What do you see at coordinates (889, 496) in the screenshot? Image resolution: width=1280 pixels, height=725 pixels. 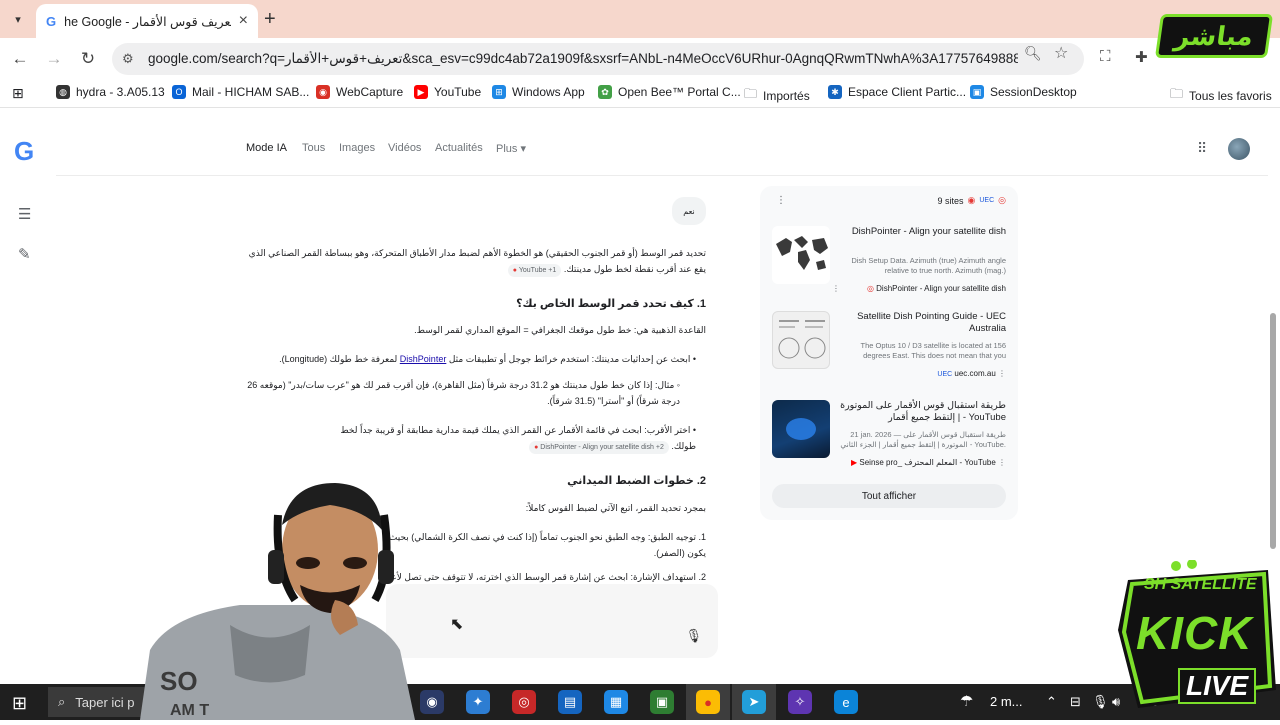 I see `show-all-button: Tout afficher` at bounding box center [889, 496].